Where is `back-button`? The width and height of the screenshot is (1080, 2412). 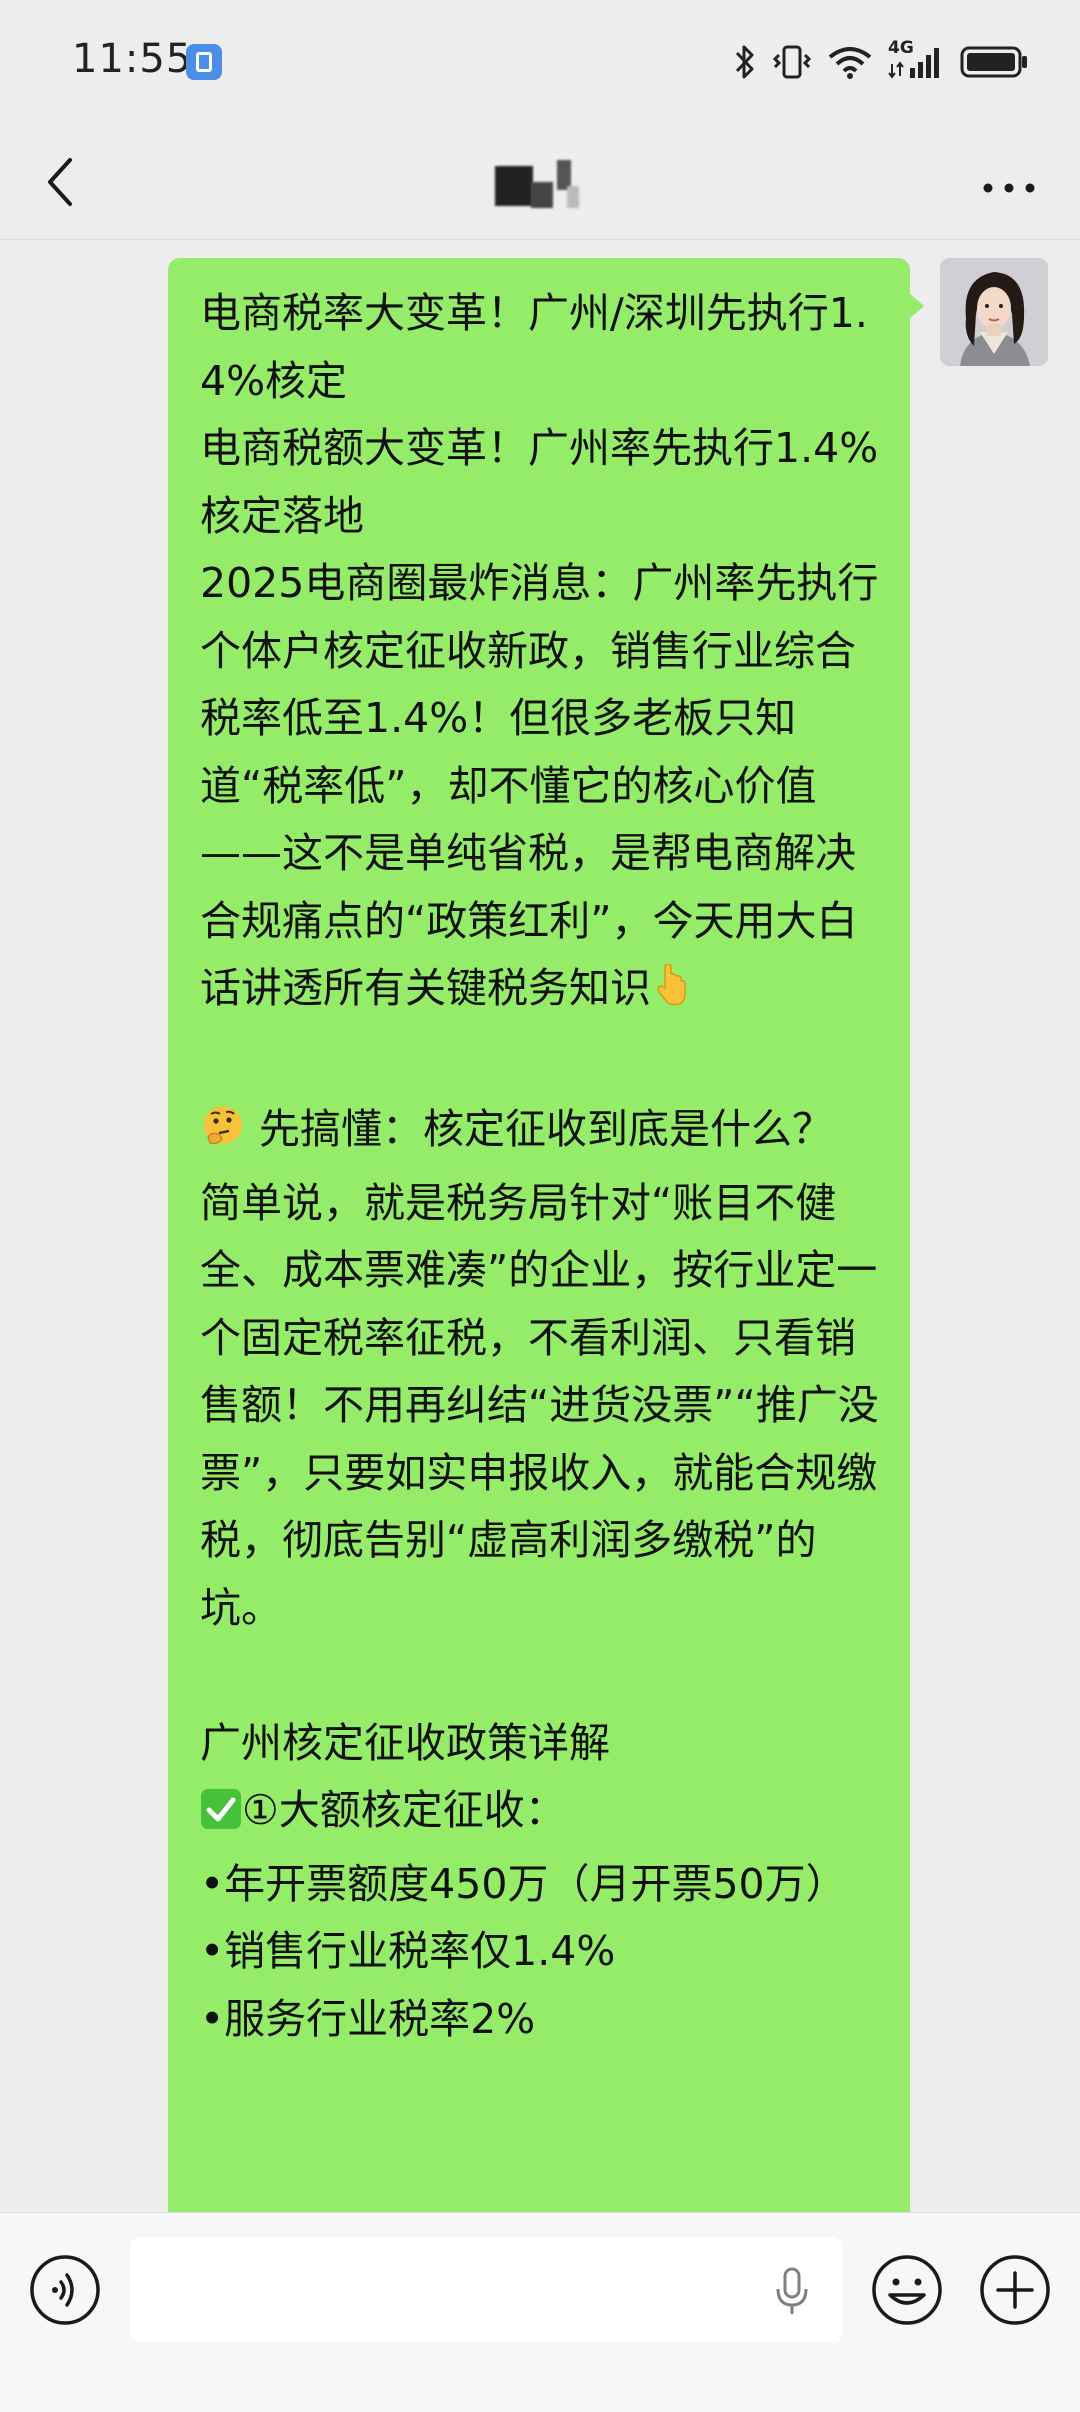
back-button is located at coordinates (73, 183).